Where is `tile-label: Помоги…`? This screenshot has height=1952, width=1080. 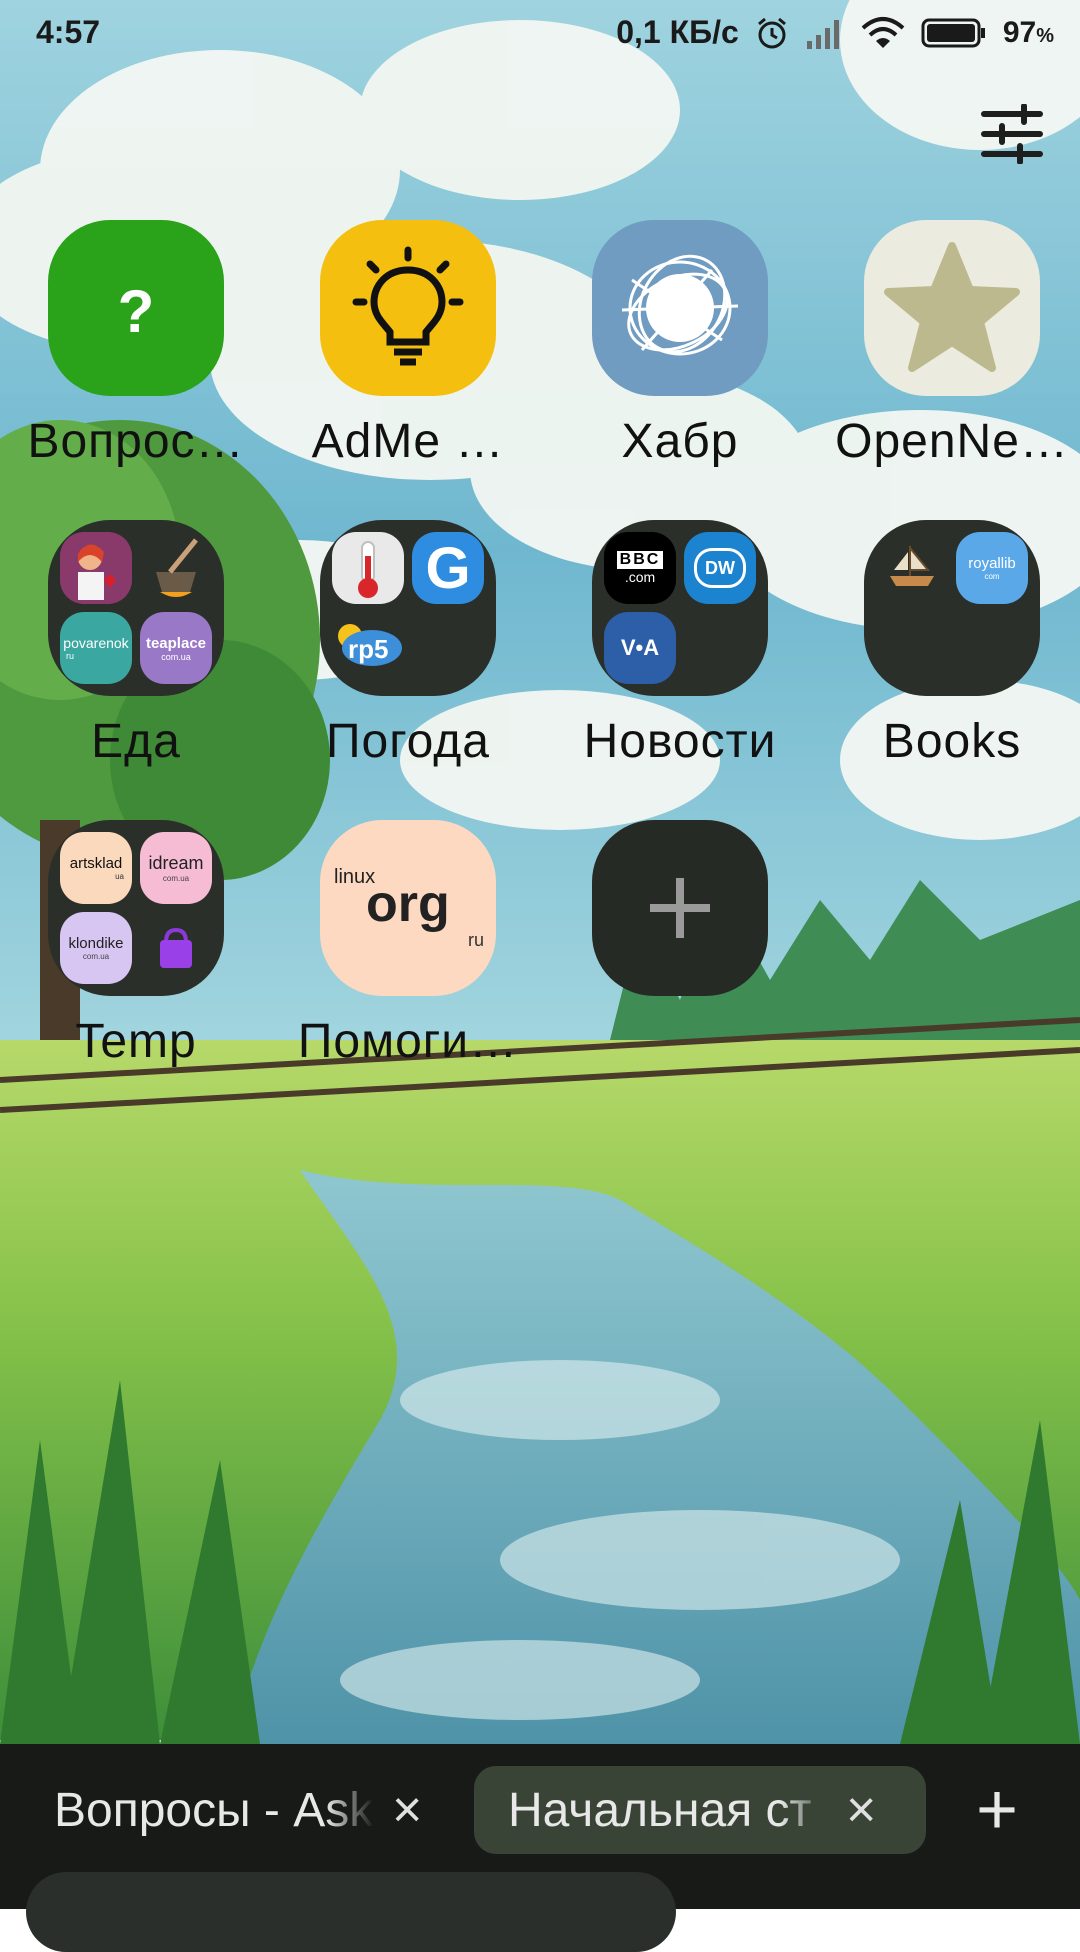
tile-label: Помоги… is located at coordinates (408, 1041).